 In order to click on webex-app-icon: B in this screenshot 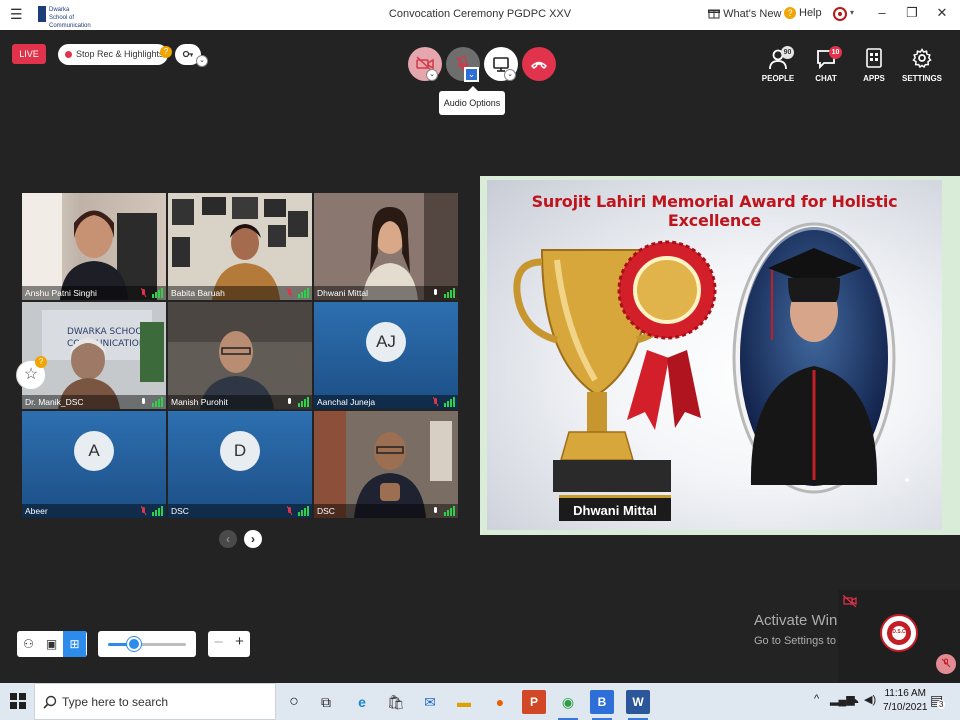, I will do `click(602, 705)`.